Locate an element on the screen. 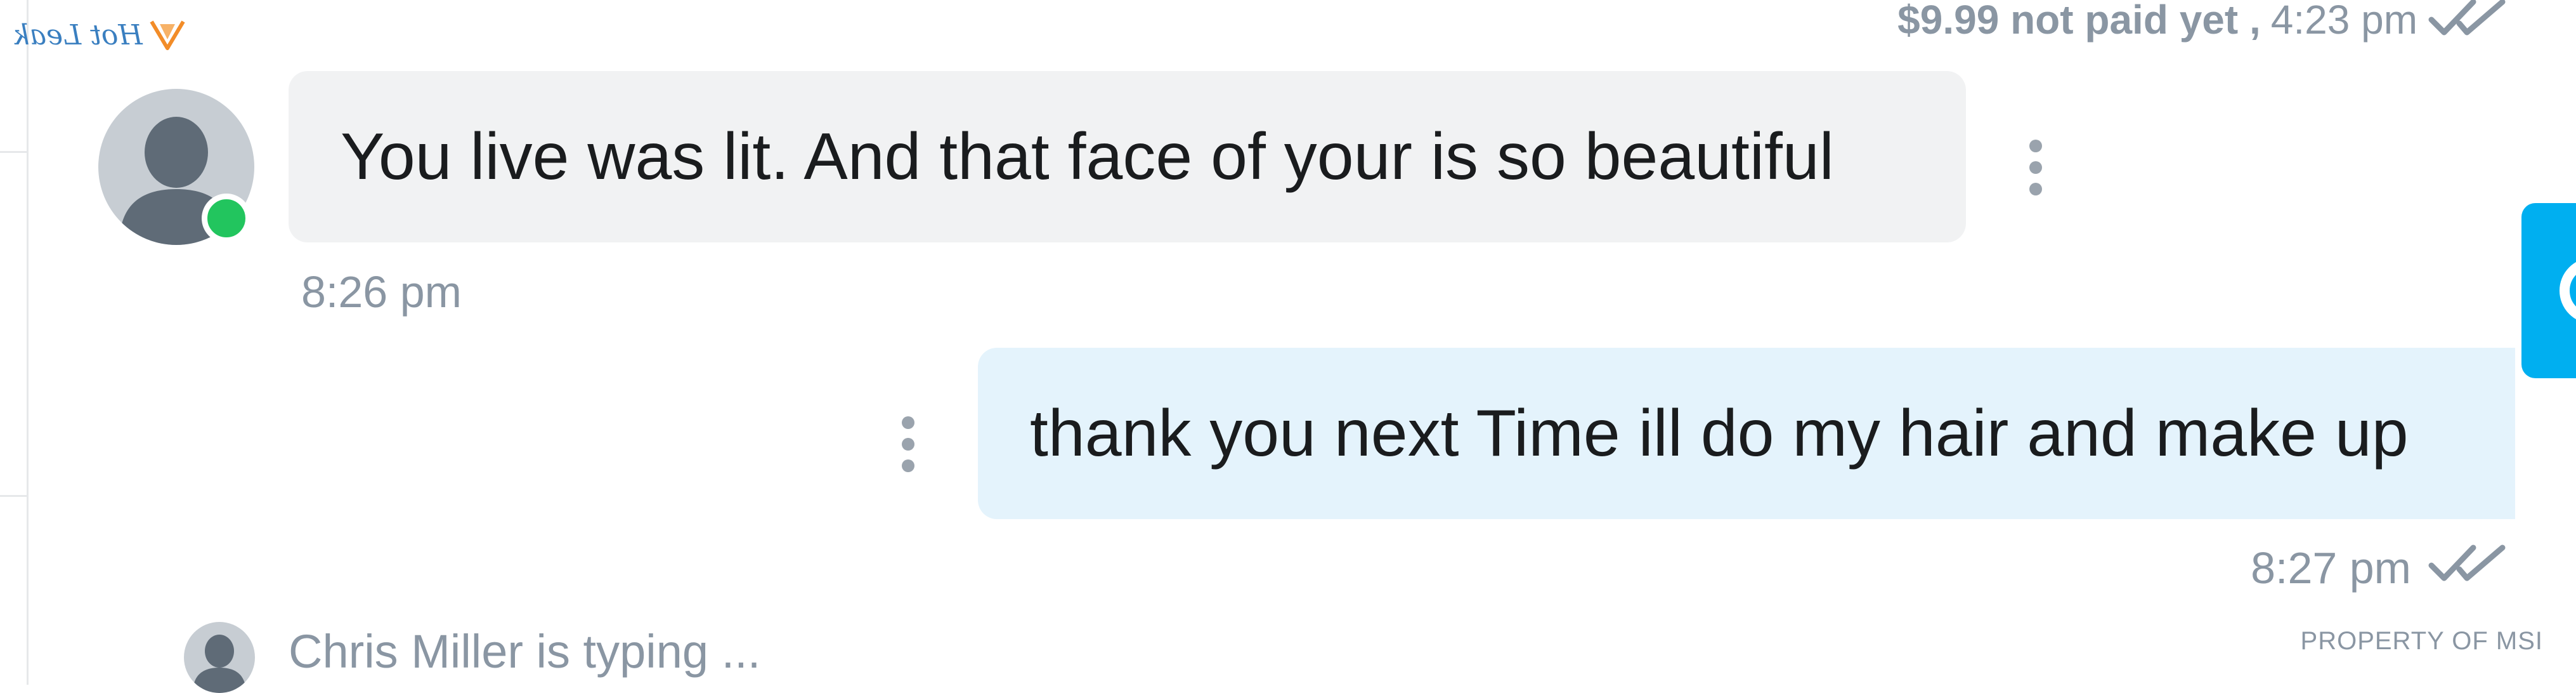  user-silhouette-icon is located at coordinates (219, 664).